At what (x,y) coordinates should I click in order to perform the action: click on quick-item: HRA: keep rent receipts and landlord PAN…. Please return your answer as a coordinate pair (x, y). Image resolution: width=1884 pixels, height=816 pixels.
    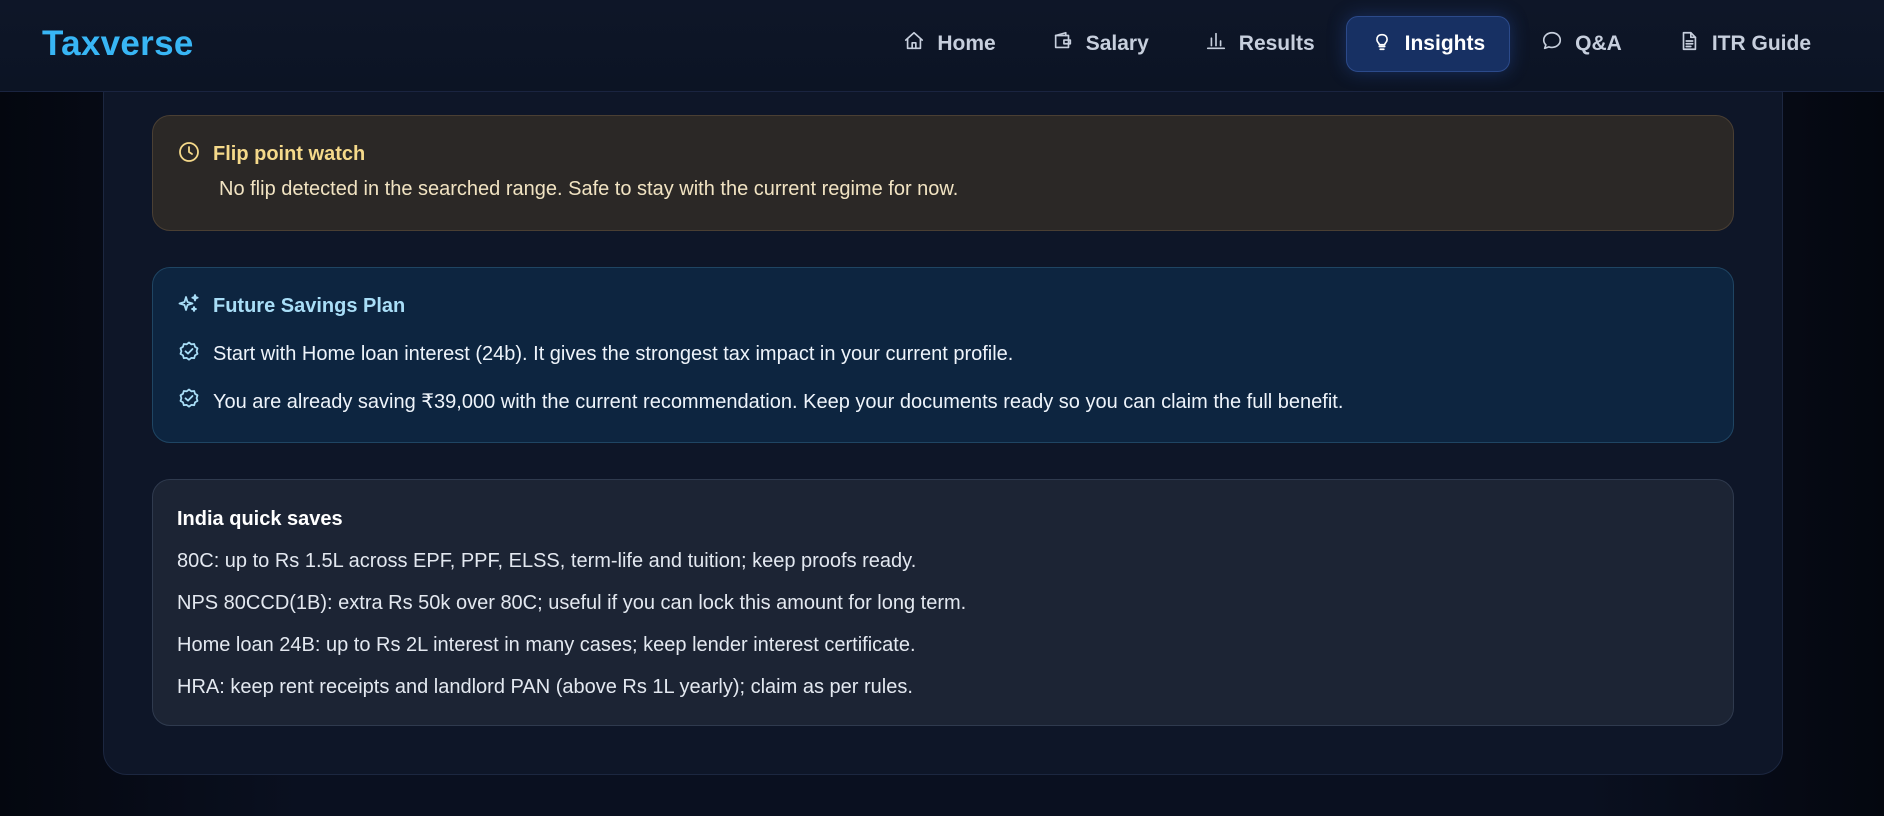
    Looking at the image, I should click on (545, 687).